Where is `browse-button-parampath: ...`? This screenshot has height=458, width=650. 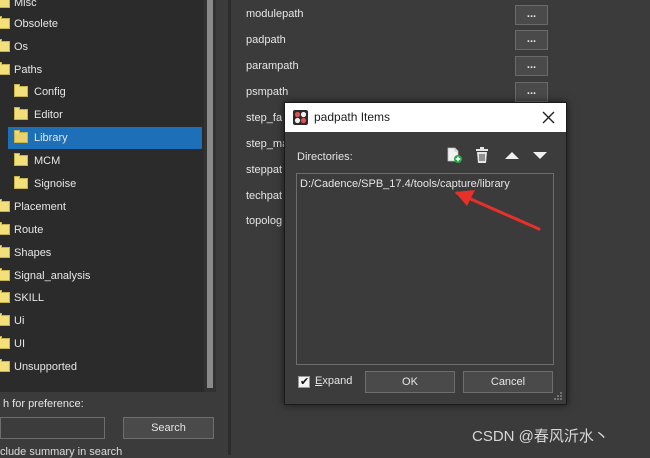 browse-button-parampath: ... is located at coordinates (531, 66).